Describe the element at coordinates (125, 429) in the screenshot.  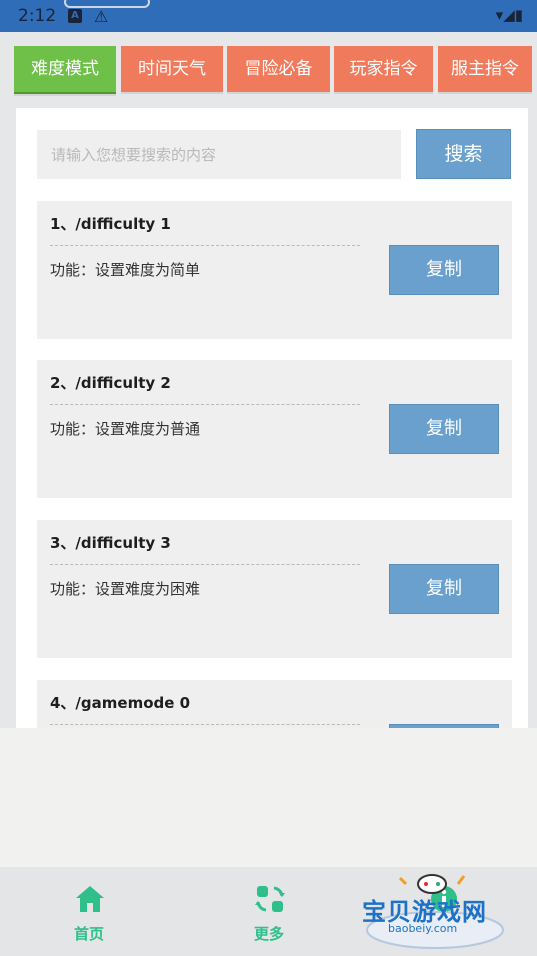
I see `command-description: 功能：设置难度为普通` at that location.